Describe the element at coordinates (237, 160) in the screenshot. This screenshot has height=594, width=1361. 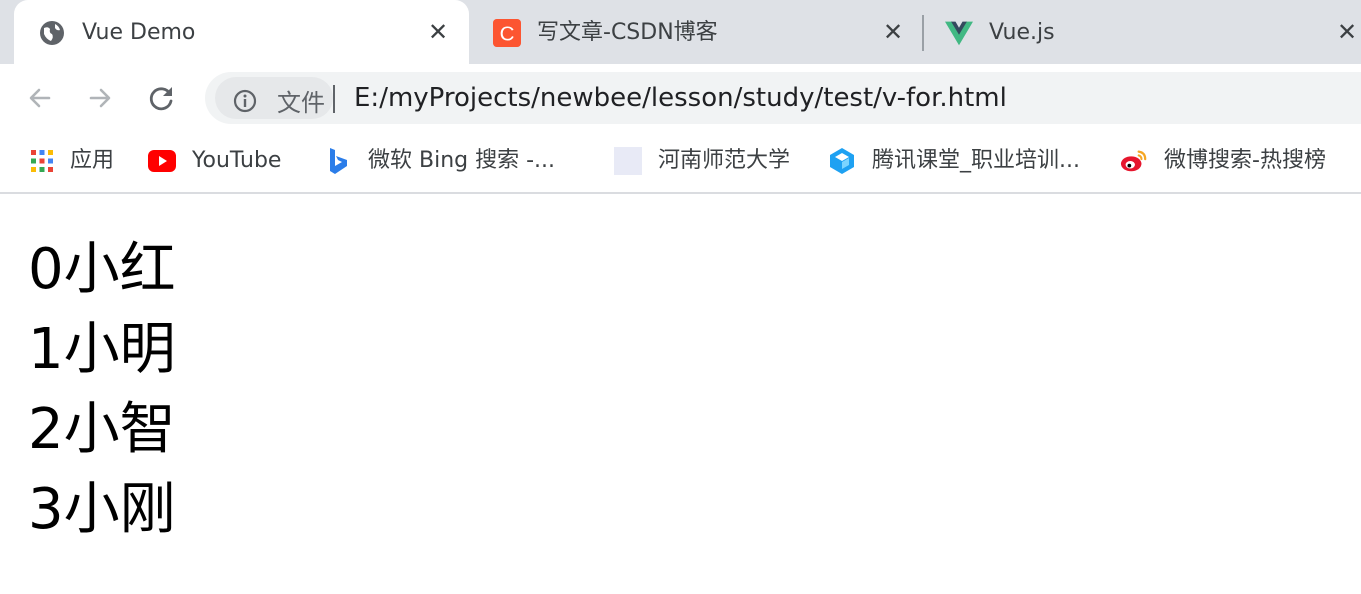
I see `bookmark-label: YouTube` at that location.